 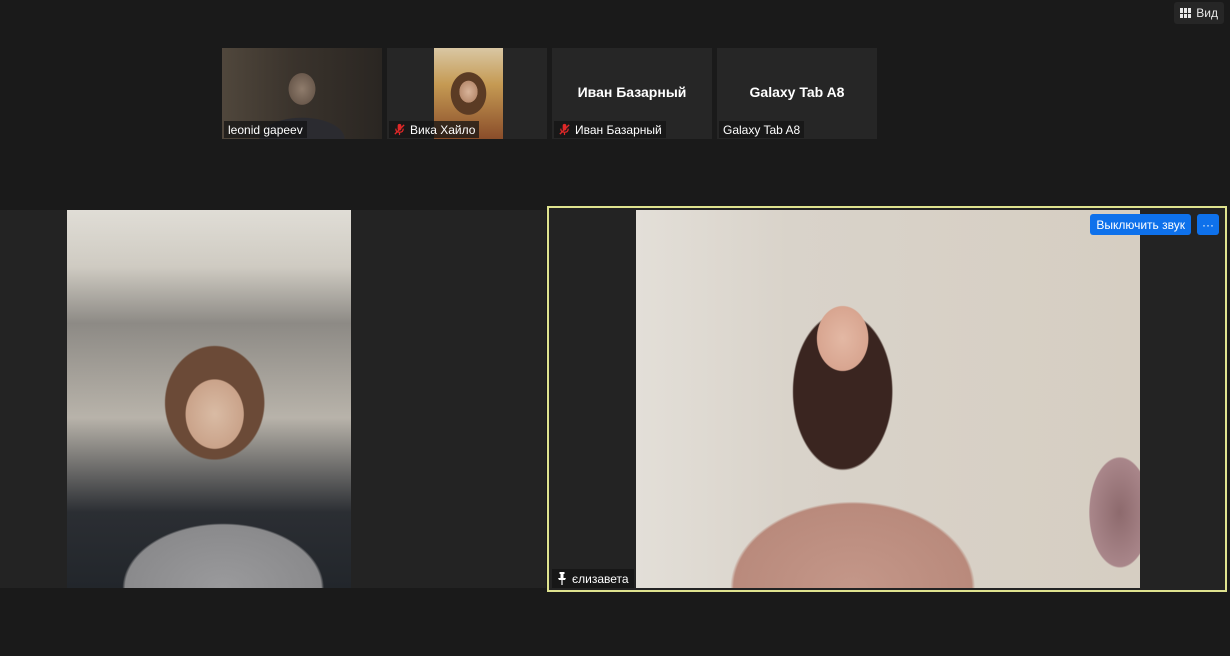 I want to click on participant-center-name: Galaxy Tab A8, so click(x=797, y=92).